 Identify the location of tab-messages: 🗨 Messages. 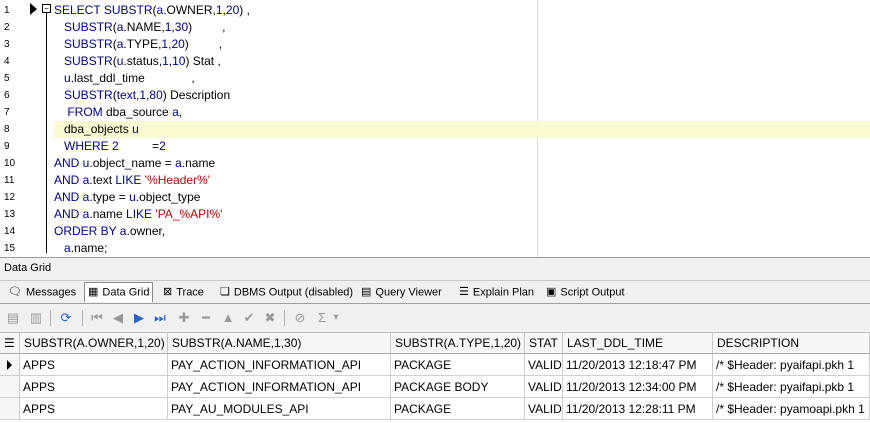
(42, 292).